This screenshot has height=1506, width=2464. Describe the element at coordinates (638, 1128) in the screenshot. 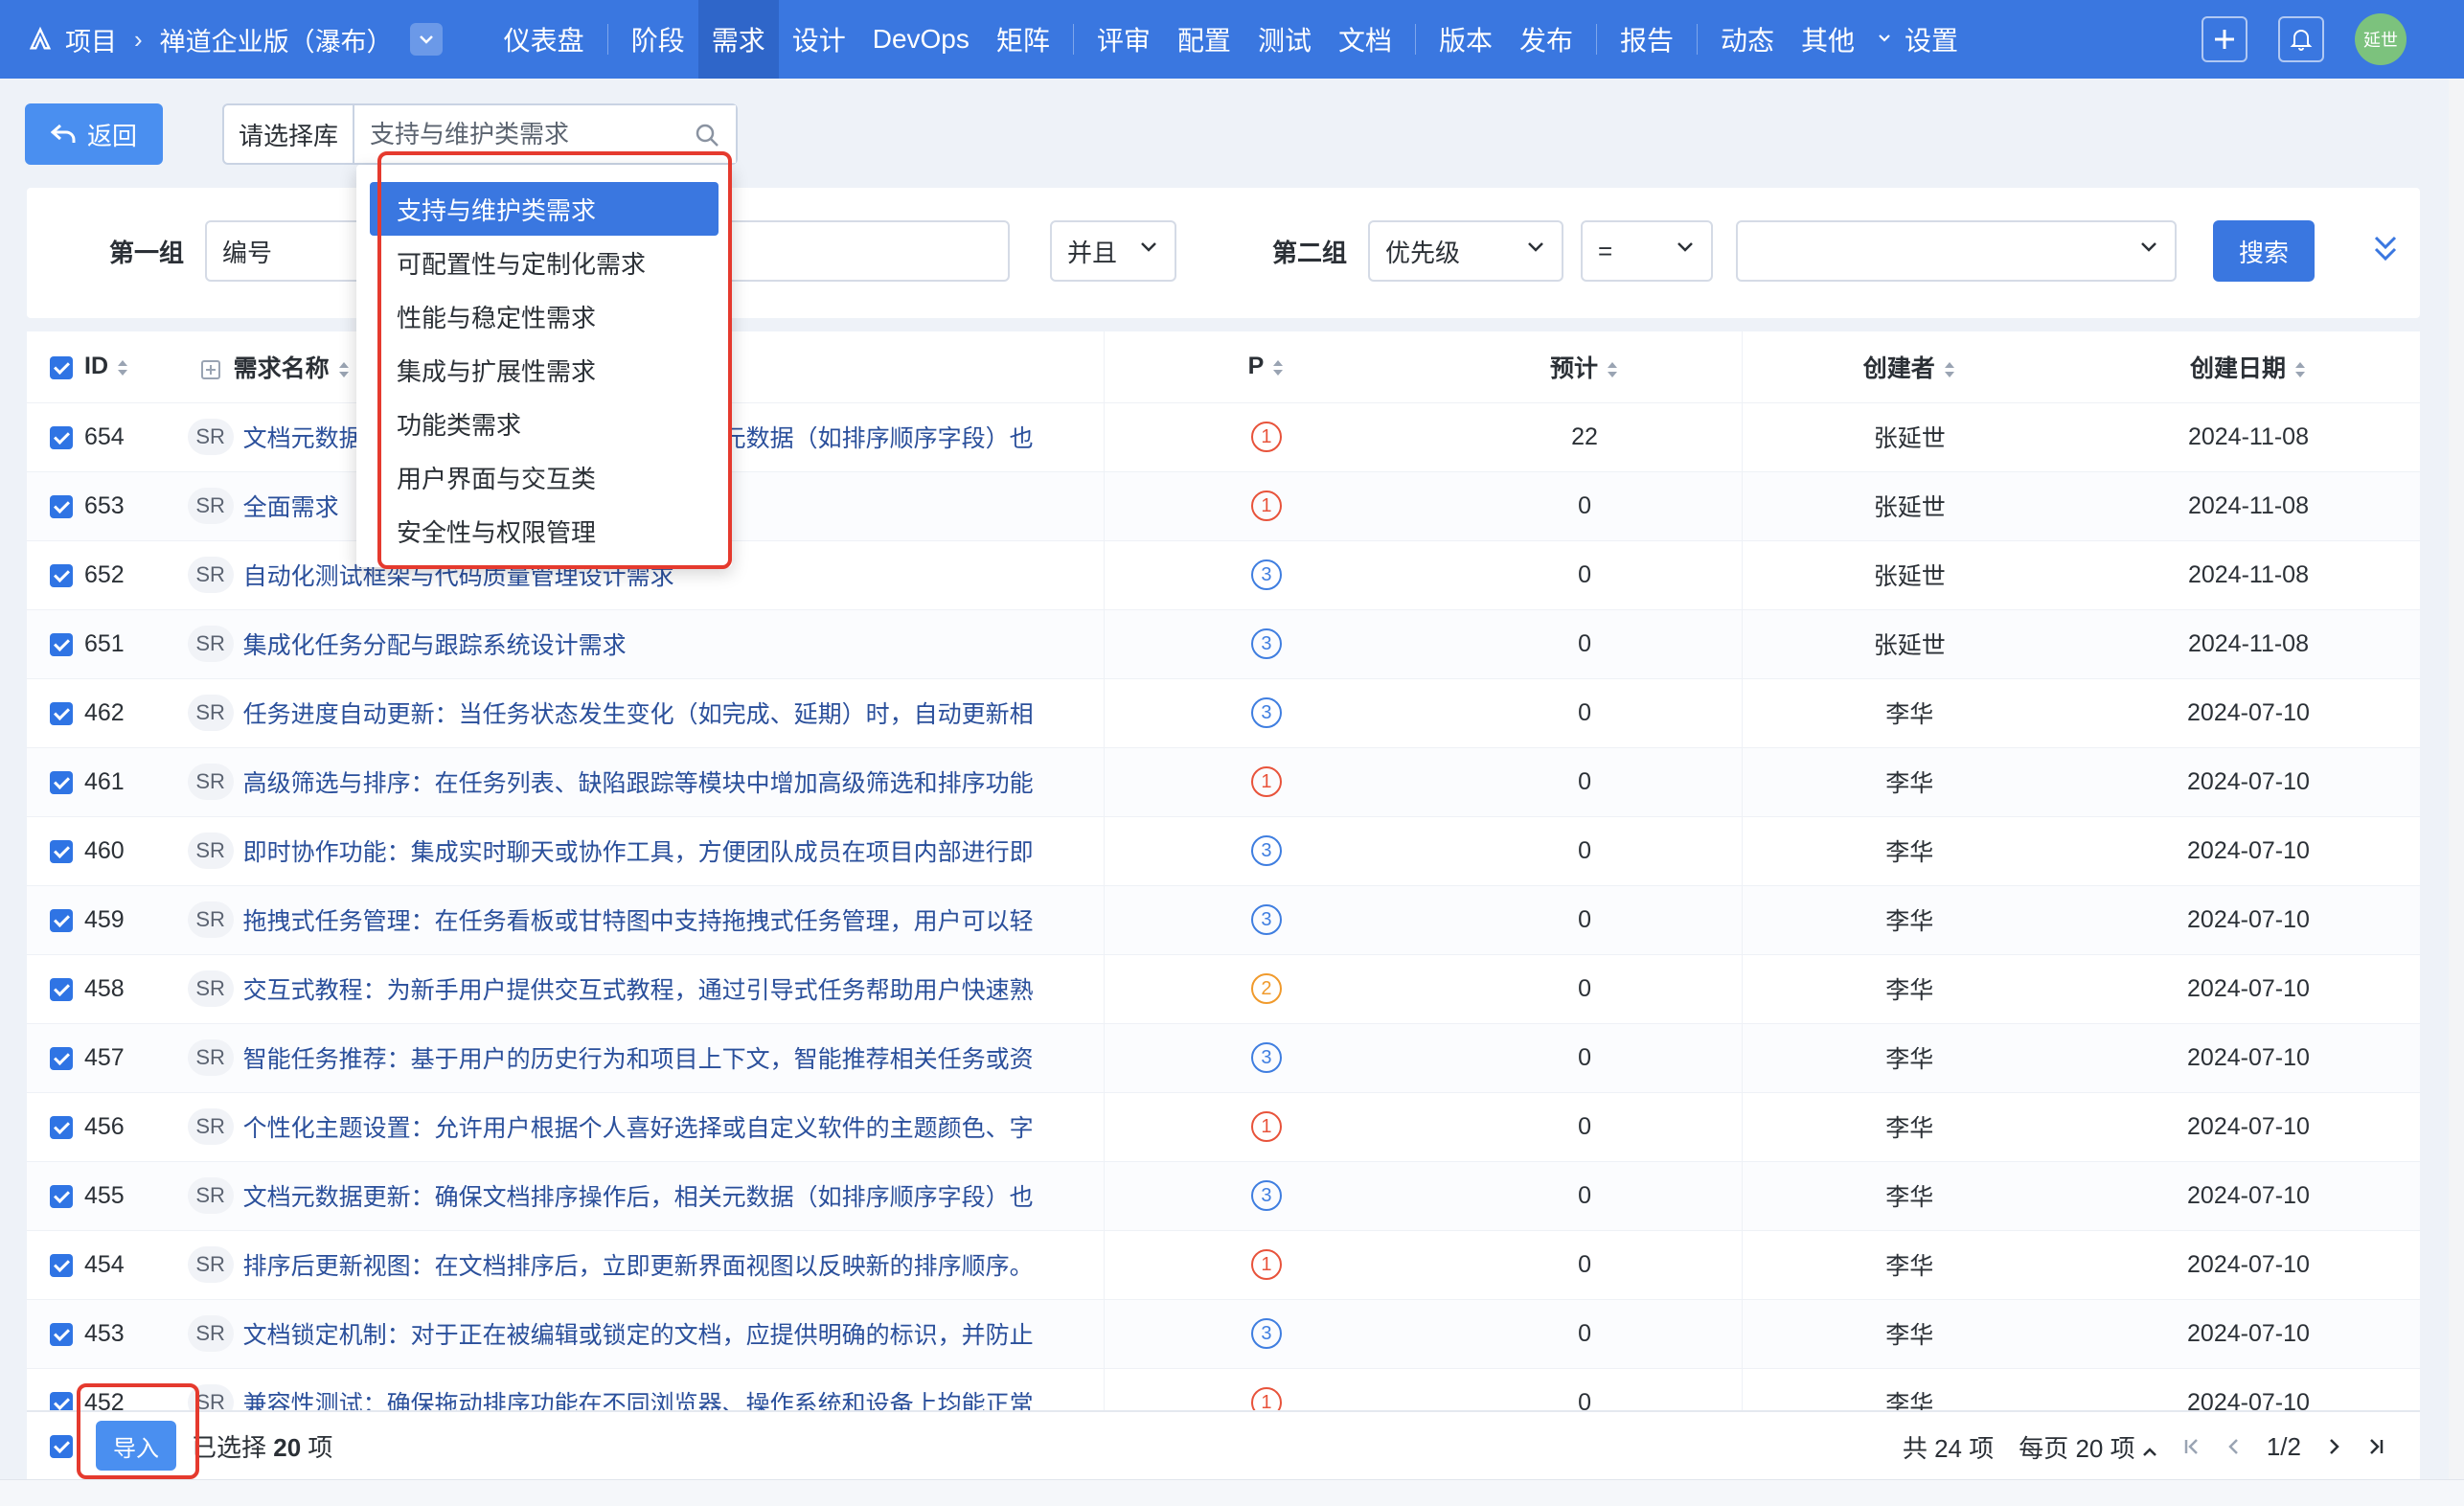

I see `story-name-link: 个性化主题设置：允许用户根据个人喜好选择或自定义软件的主题颜色、字` at that location.